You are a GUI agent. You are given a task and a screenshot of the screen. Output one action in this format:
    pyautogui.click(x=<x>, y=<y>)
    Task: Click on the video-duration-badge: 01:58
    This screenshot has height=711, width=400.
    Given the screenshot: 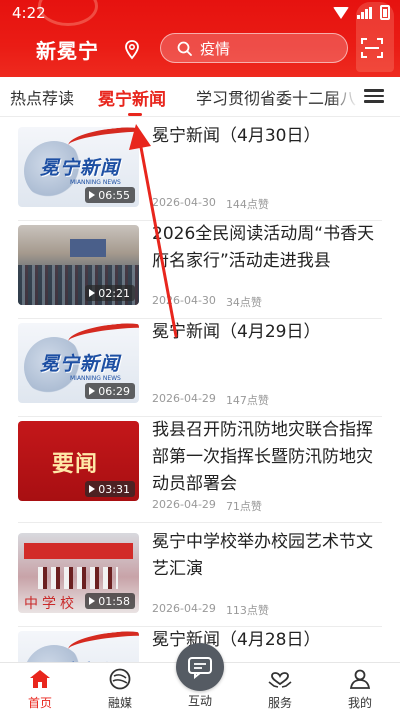 What is the action you would take?
    pyautogui.click(x=110, y=601)
    